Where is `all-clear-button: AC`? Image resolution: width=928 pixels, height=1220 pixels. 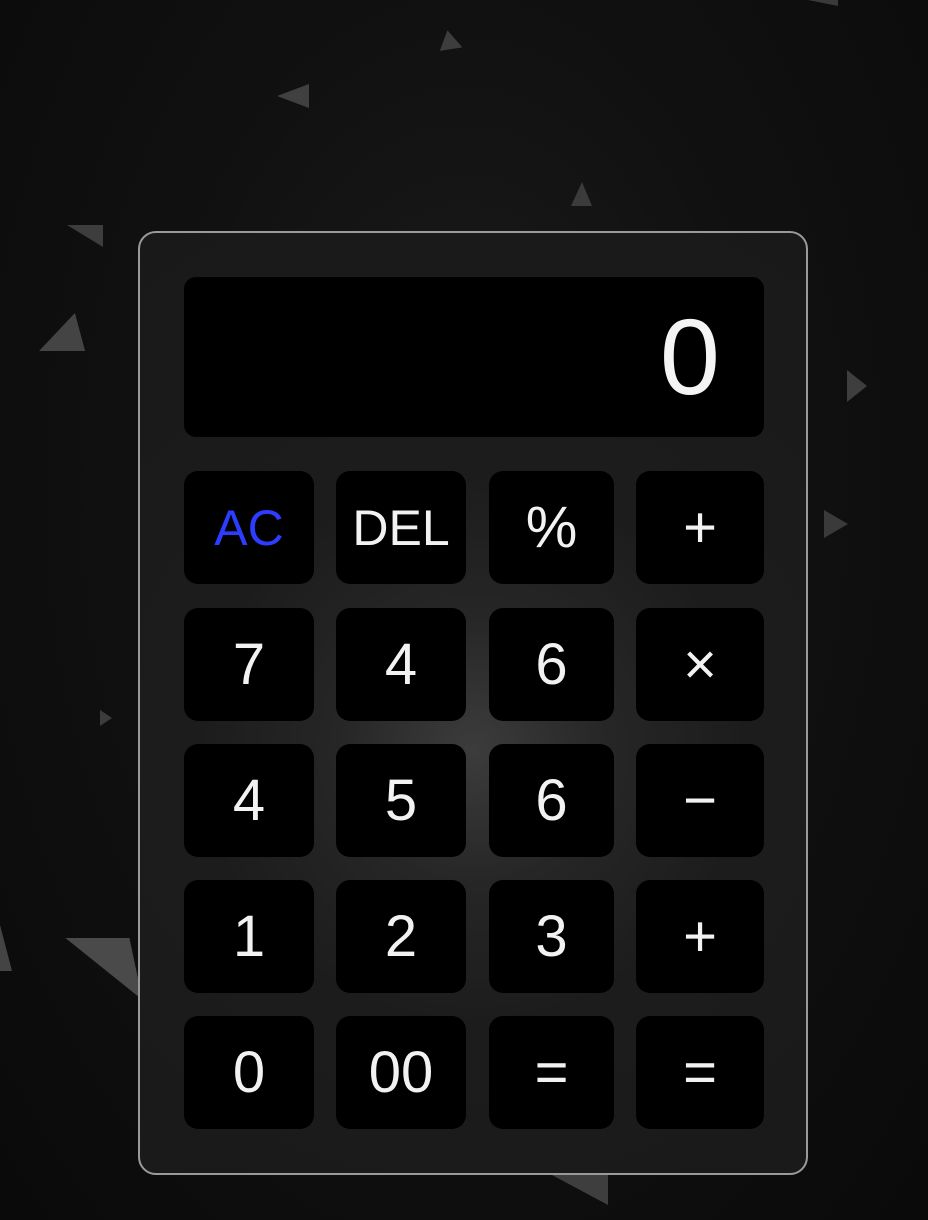
all-clear-button: AC is located at coordinates (249, 527).